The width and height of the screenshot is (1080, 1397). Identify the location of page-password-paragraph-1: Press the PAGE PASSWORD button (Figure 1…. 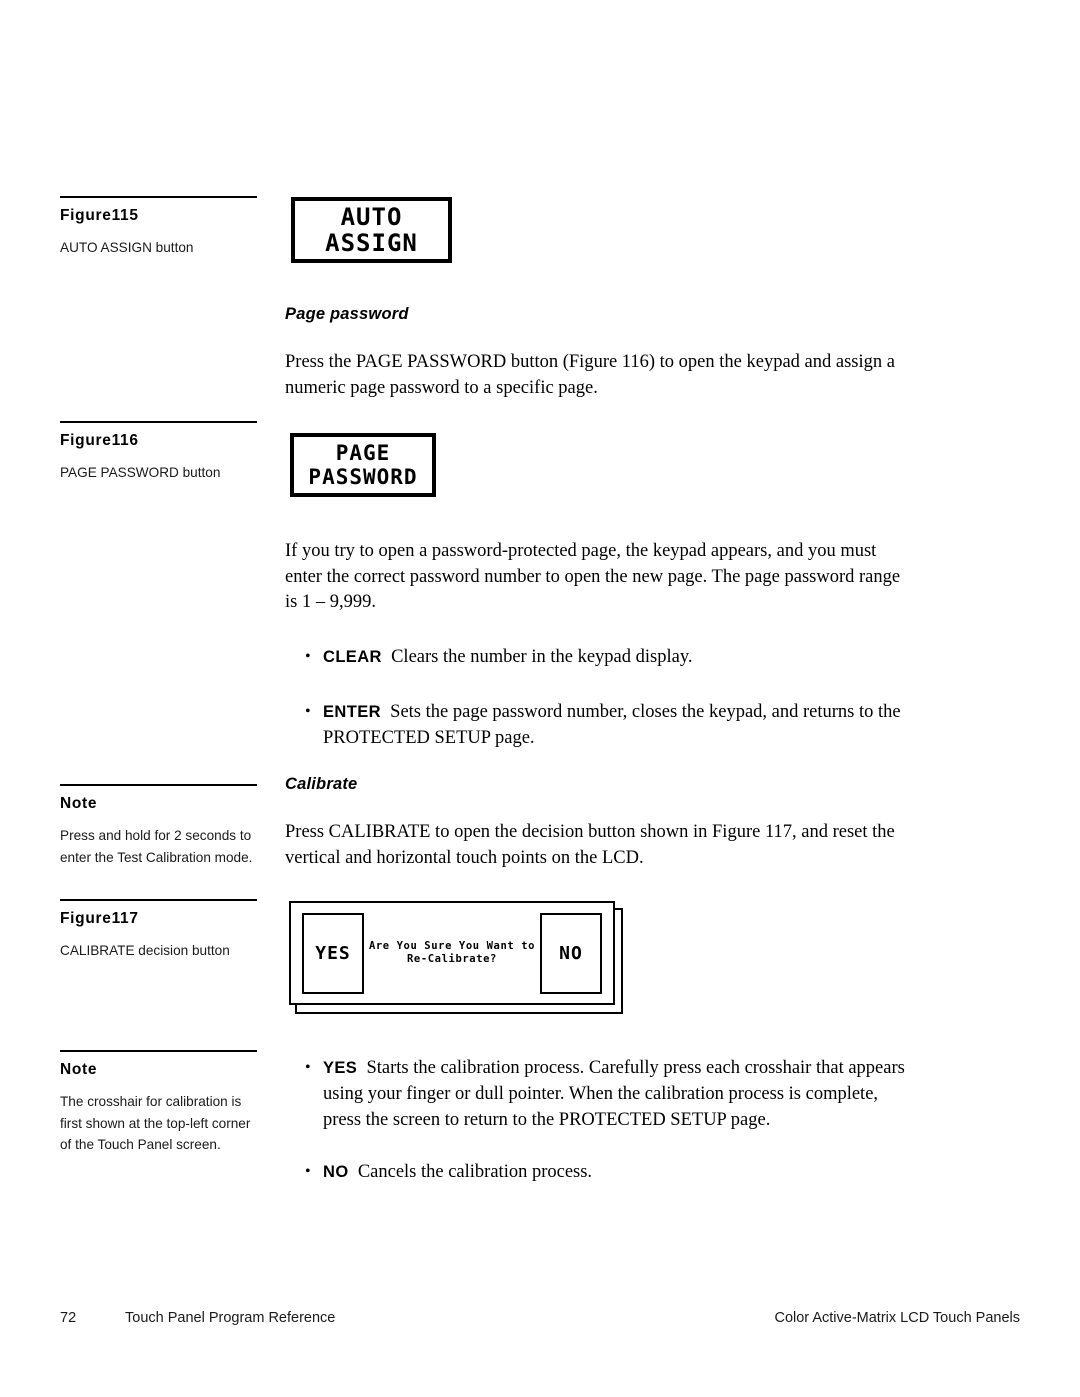
(590, 375).